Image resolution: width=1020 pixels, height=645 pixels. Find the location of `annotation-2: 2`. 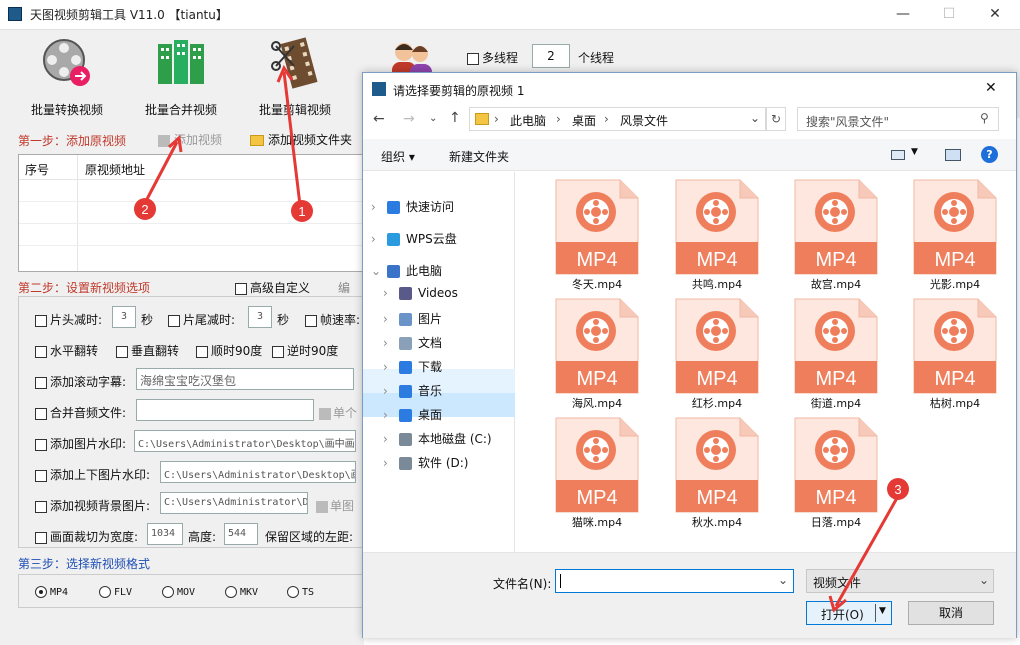

annotation-2: 2 is located at coordinates (144, 209).